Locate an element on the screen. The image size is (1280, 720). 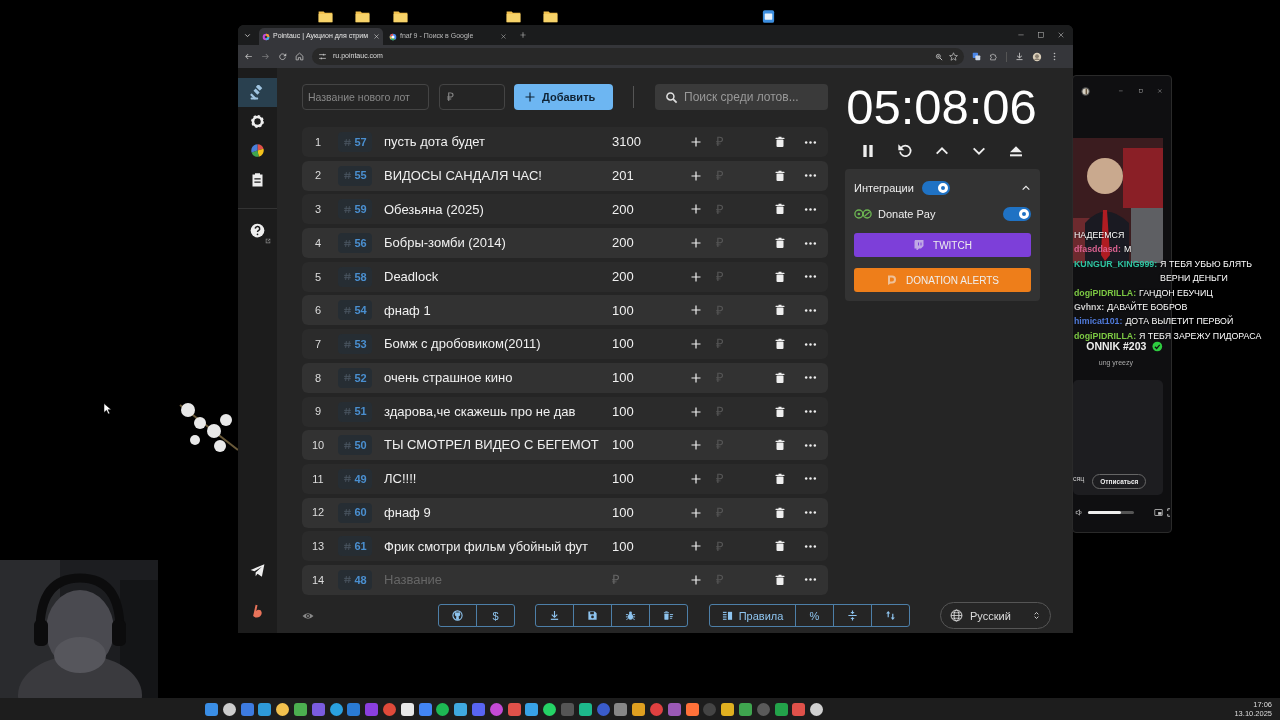
volume-icon is located at coordinates (1079, 512).